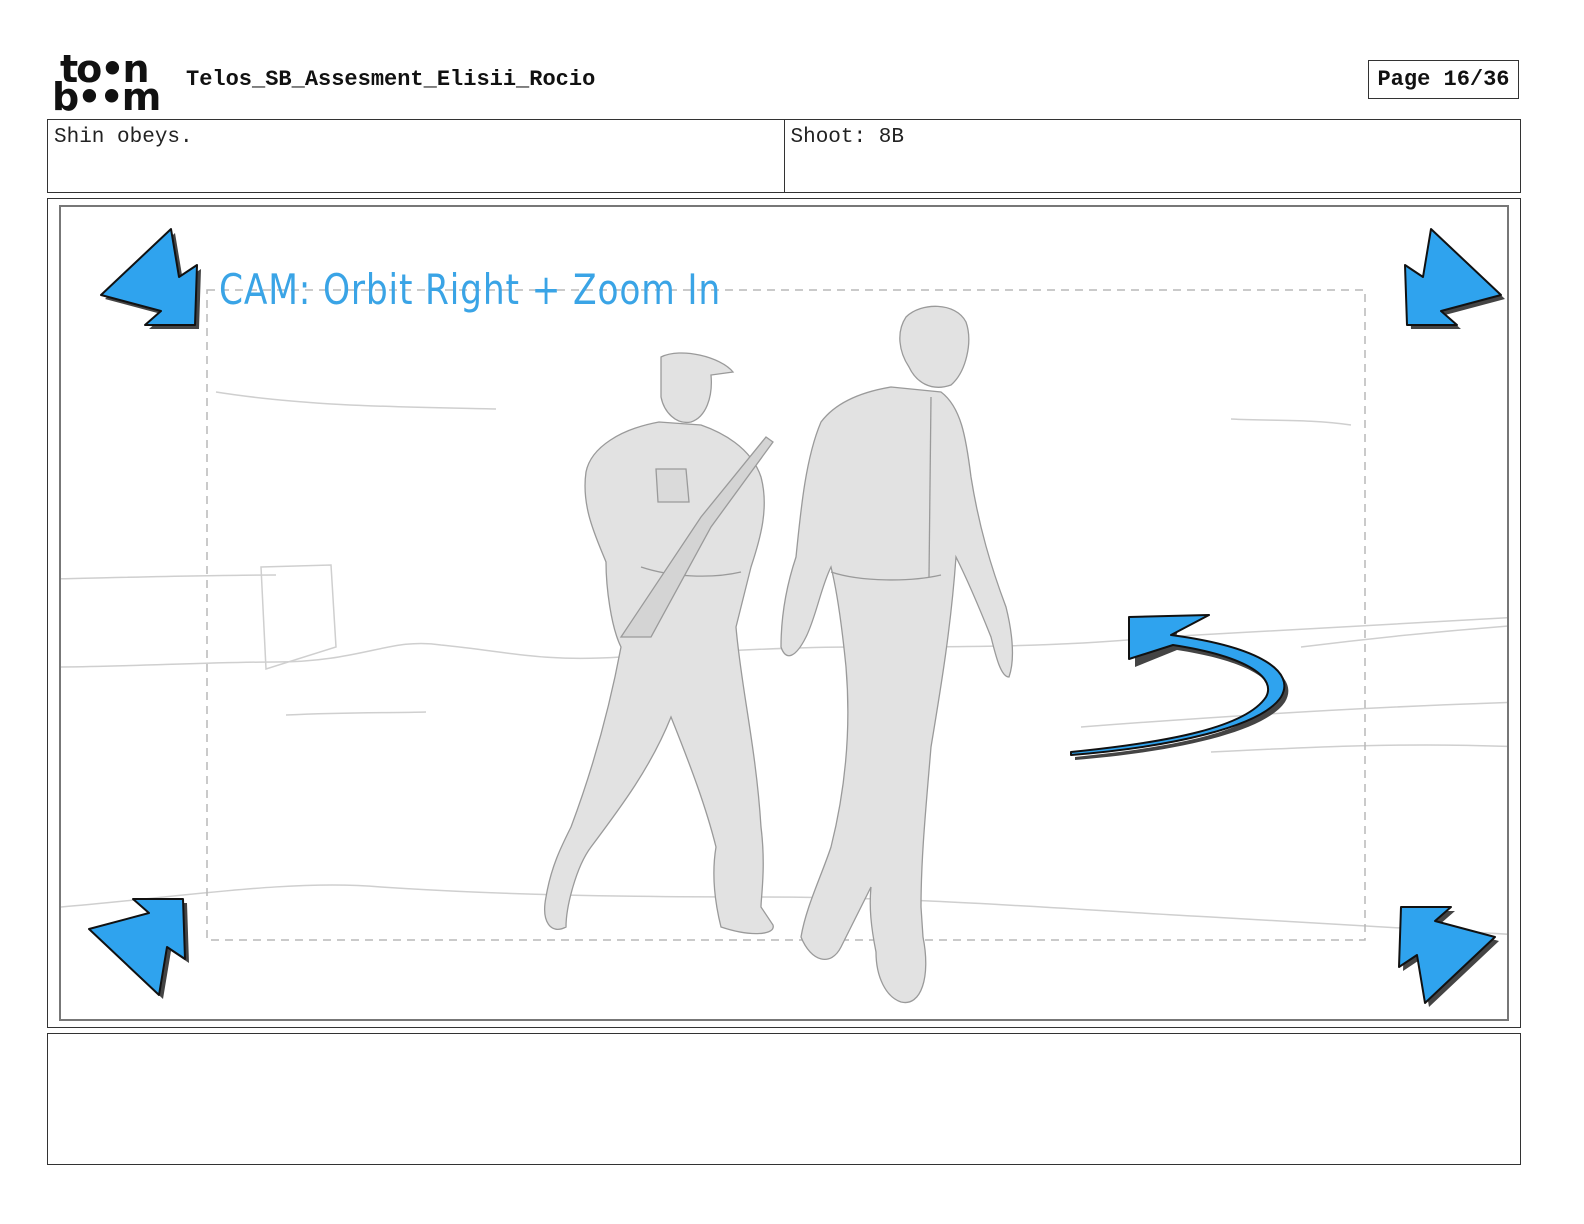  What do you see at coordinates (138, 948) in the screenshot?
I see `corner-arrow-bottom-left` at bounding box center [138, 948].